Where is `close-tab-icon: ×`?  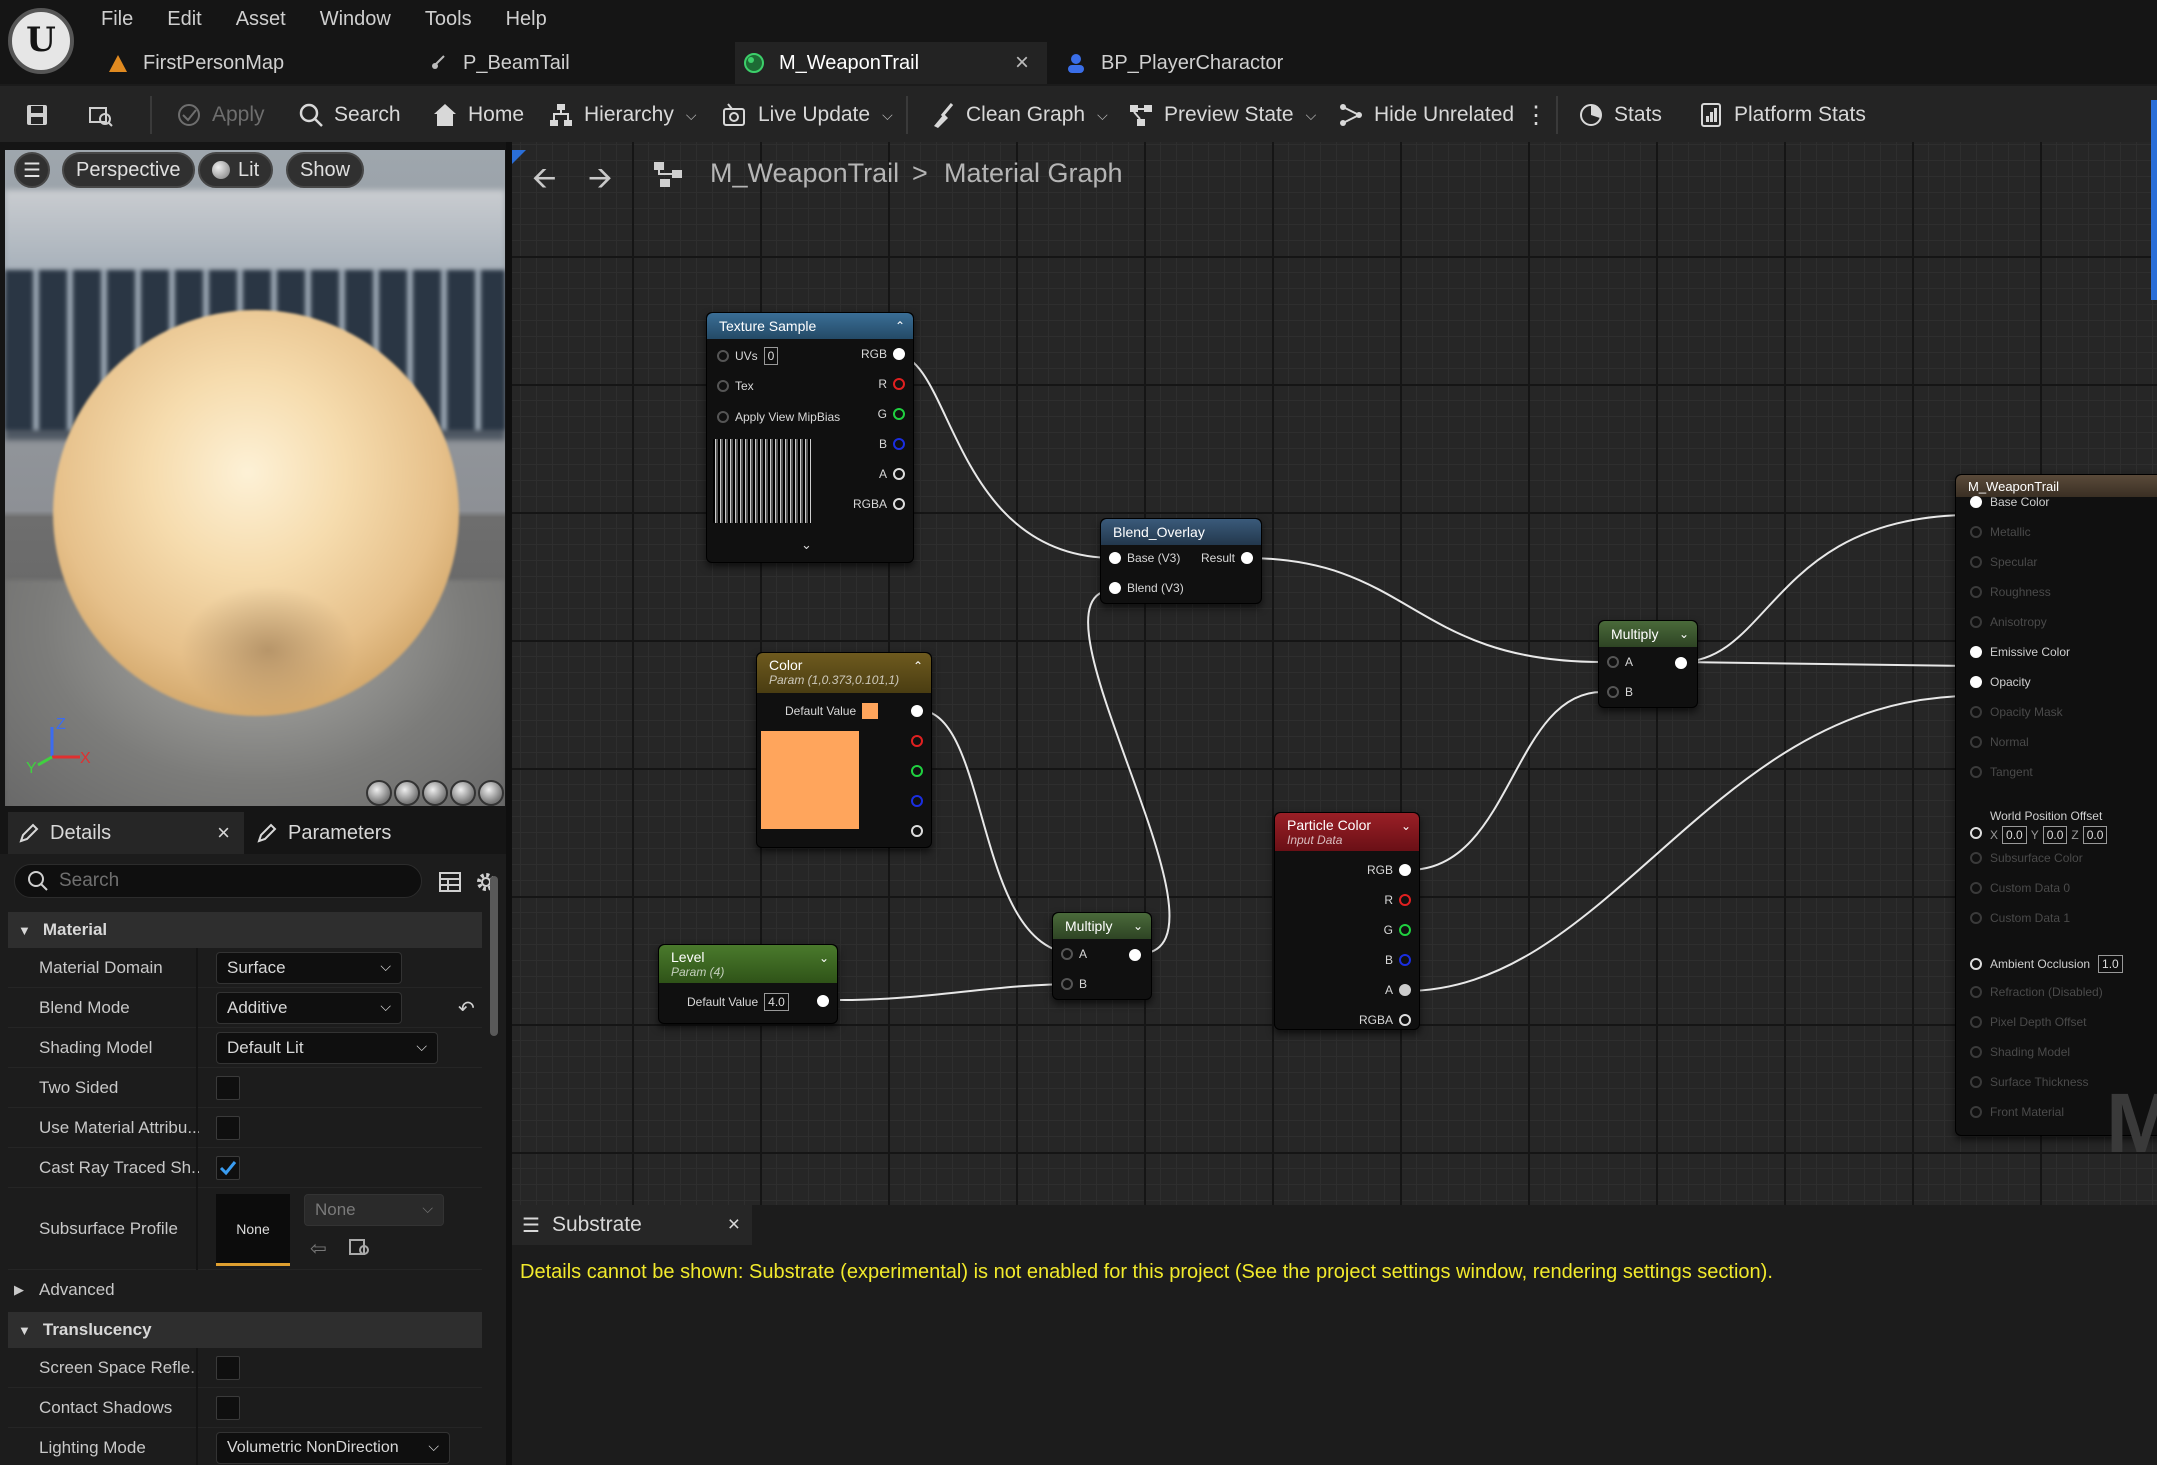 close-tab-icon: × is located at coordinates (1022, 63).